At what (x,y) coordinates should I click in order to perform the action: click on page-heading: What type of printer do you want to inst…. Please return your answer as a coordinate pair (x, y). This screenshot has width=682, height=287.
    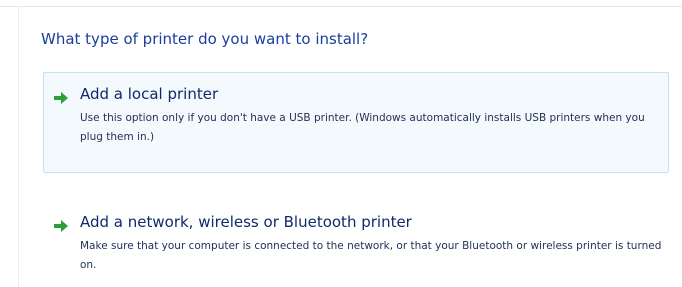
    Looking at the image, I should click on (205, 39).